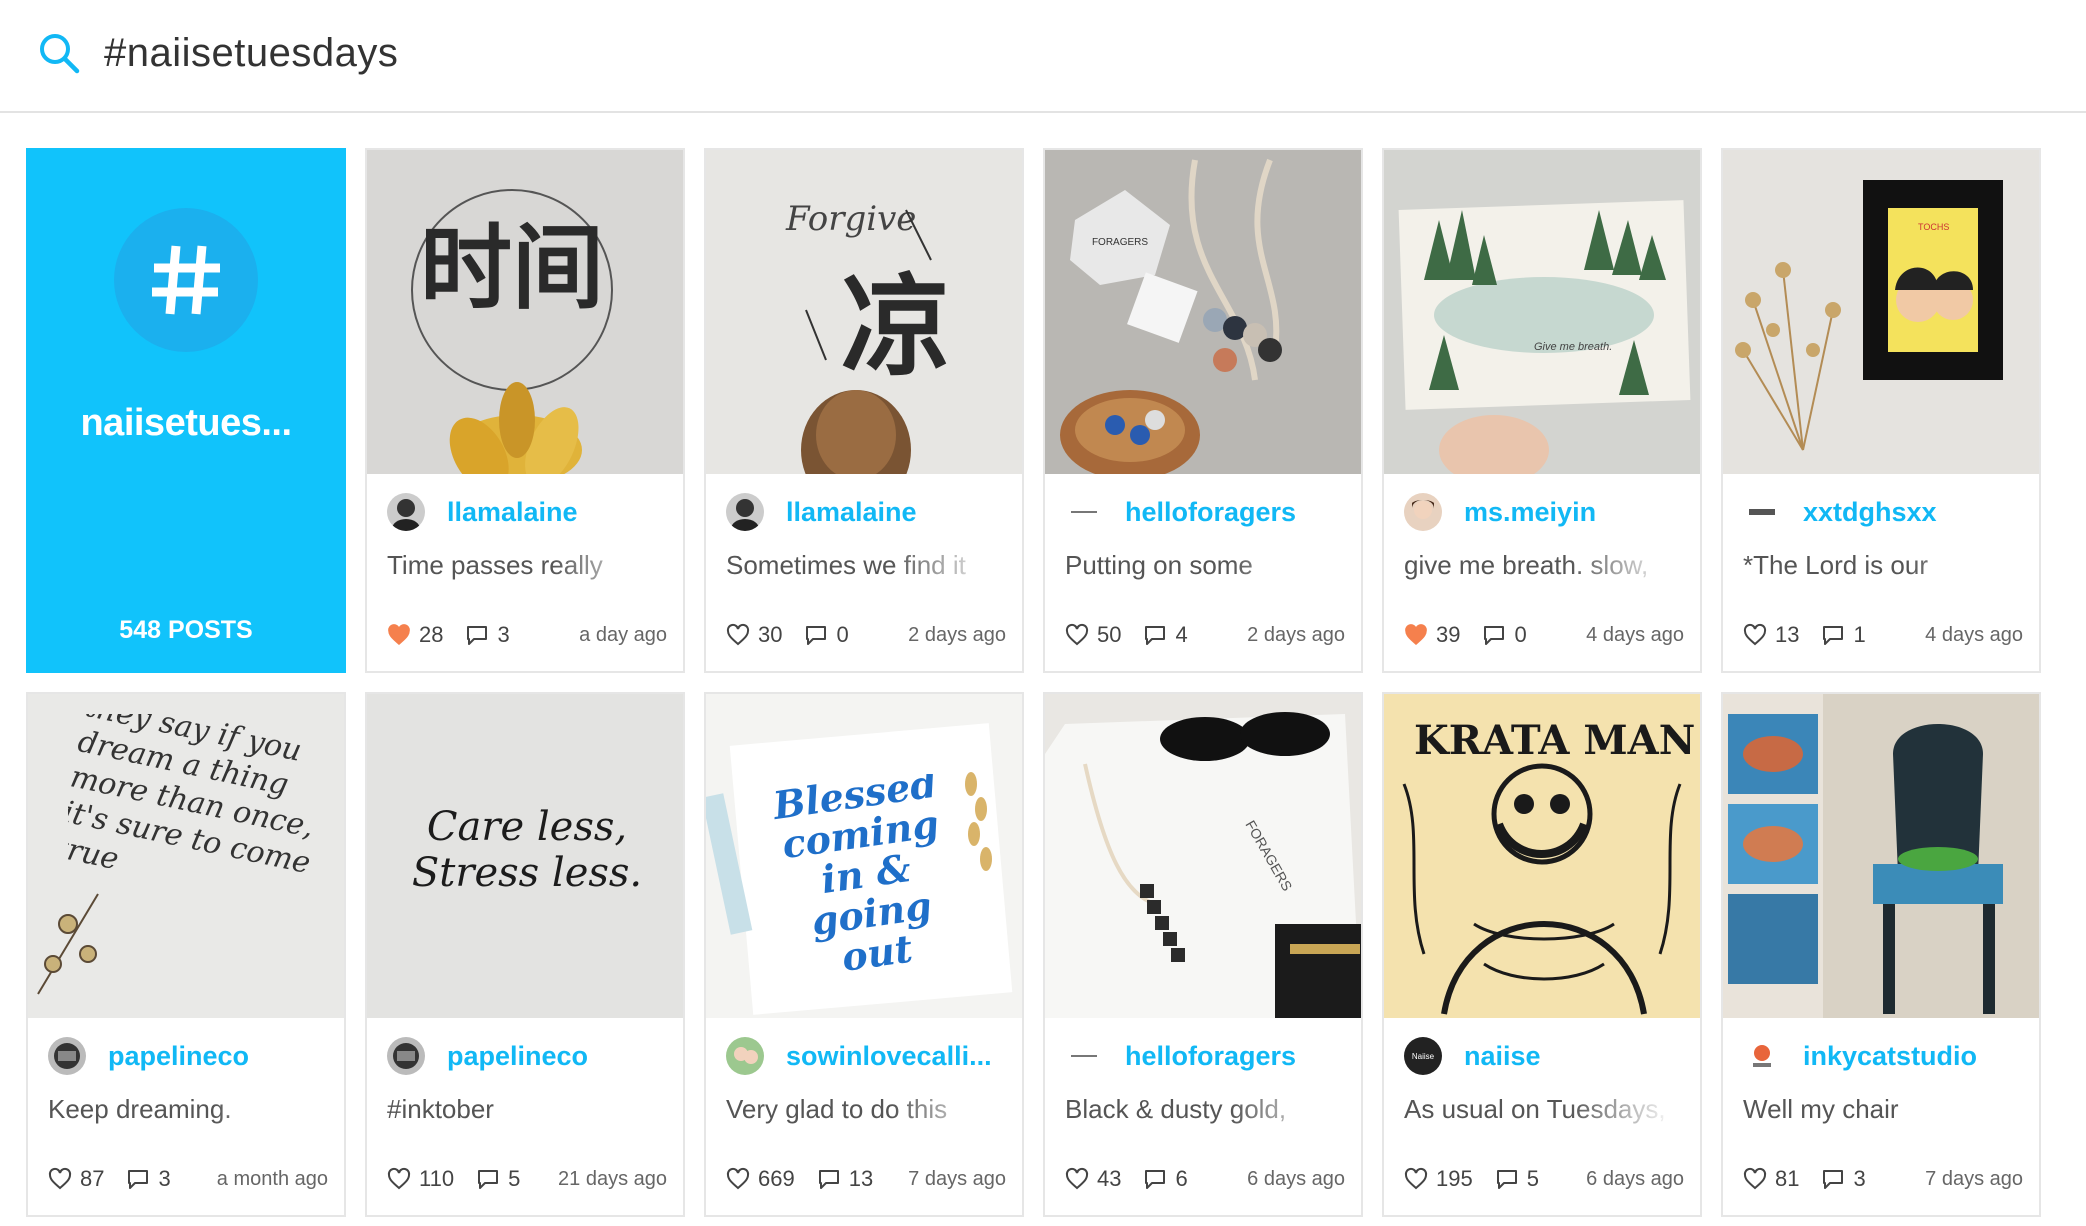 This screenshot has height=1226, width=2086. What do you see at coordinates (1181, 634) in the screenshot?
I see `comment-count: 4` at bounding box center [1181, 634].